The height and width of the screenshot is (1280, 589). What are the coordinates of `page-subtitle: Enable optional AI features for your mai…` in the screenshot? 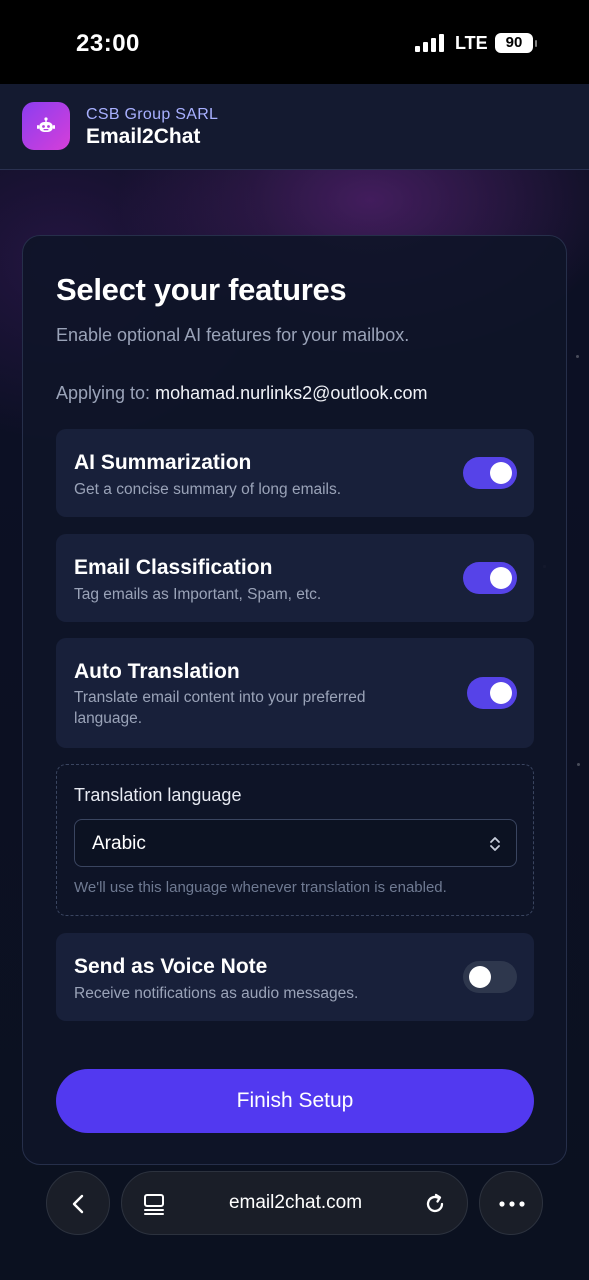 It's located at (233, 335).